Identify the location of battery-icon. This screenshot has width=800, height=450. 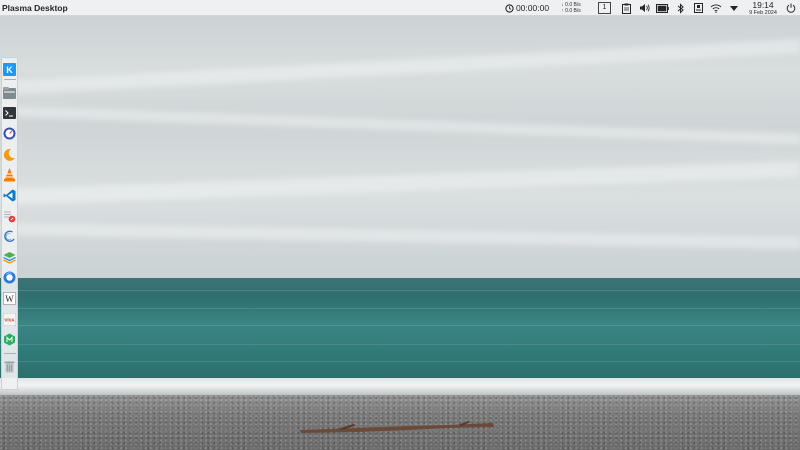
(662, 8).